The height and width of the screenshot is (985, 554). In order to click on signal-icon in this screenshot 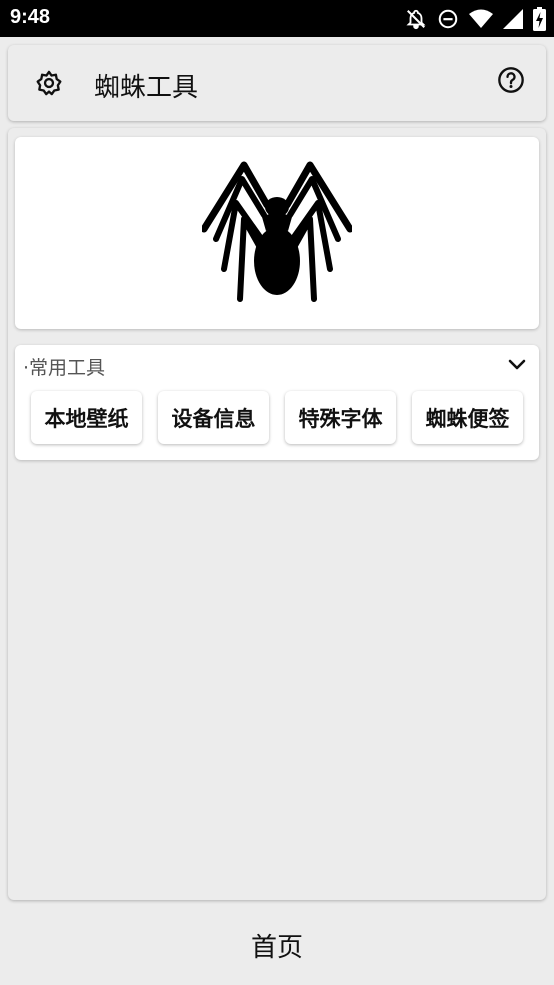, I will do `click(513, 19)`.